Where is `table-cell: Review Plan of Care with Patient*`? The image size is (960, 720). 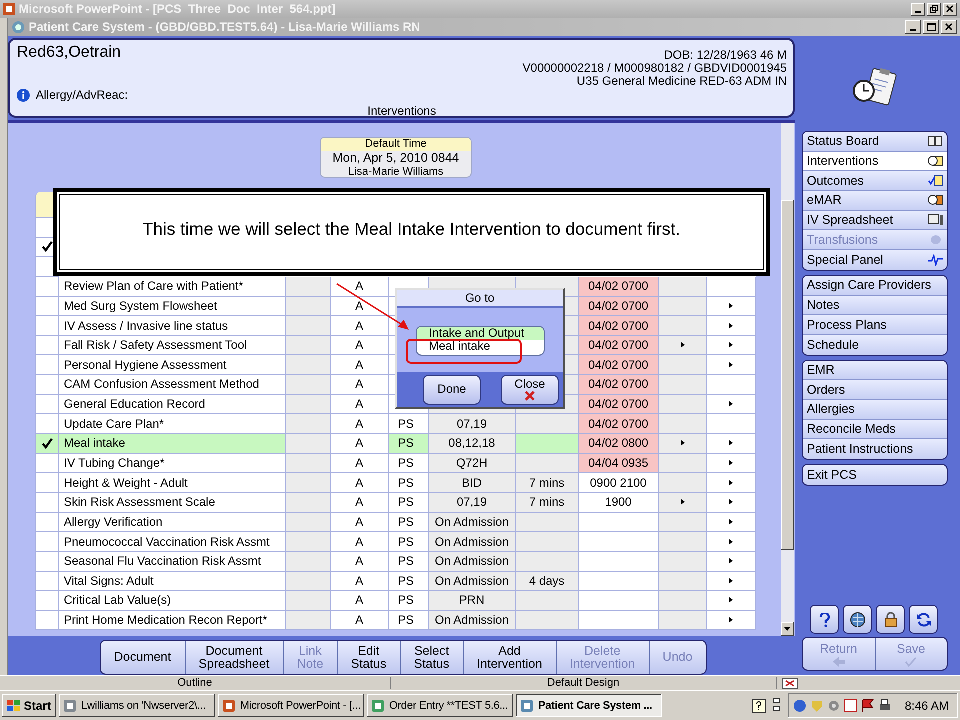 table-cell: Review Plan of Care with Patient* is located at coordinates (172, 286).